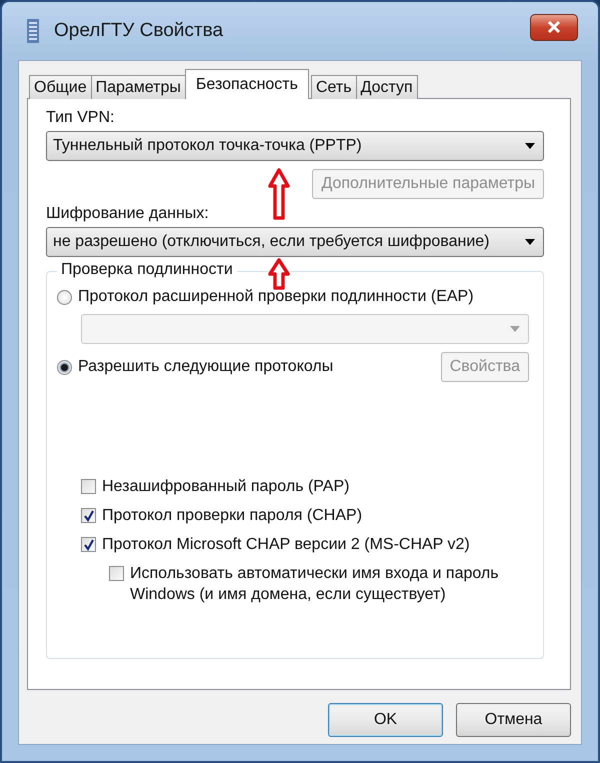 The image size is (600, 763). Describe the element at coordinates (246, 84) in the screenshot. I see `tab: Безопасность` at that location.